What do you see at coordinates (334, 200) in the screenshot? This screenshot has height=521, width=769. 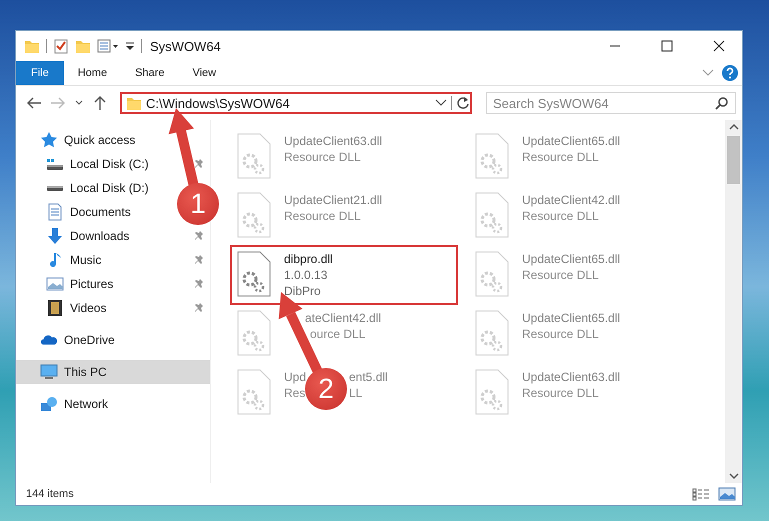 I see `file-name: UpdateClient21.dll` at bounding box center [334, 200].